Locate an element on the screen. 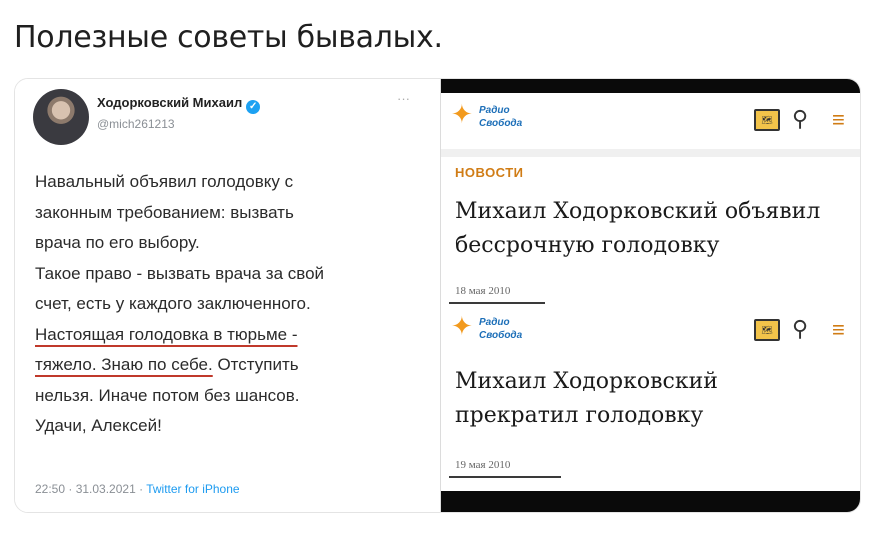 The height and width of the screenshot is (533, 881). article-date: 18 мая 2010 is located at coordinates (483, 291).